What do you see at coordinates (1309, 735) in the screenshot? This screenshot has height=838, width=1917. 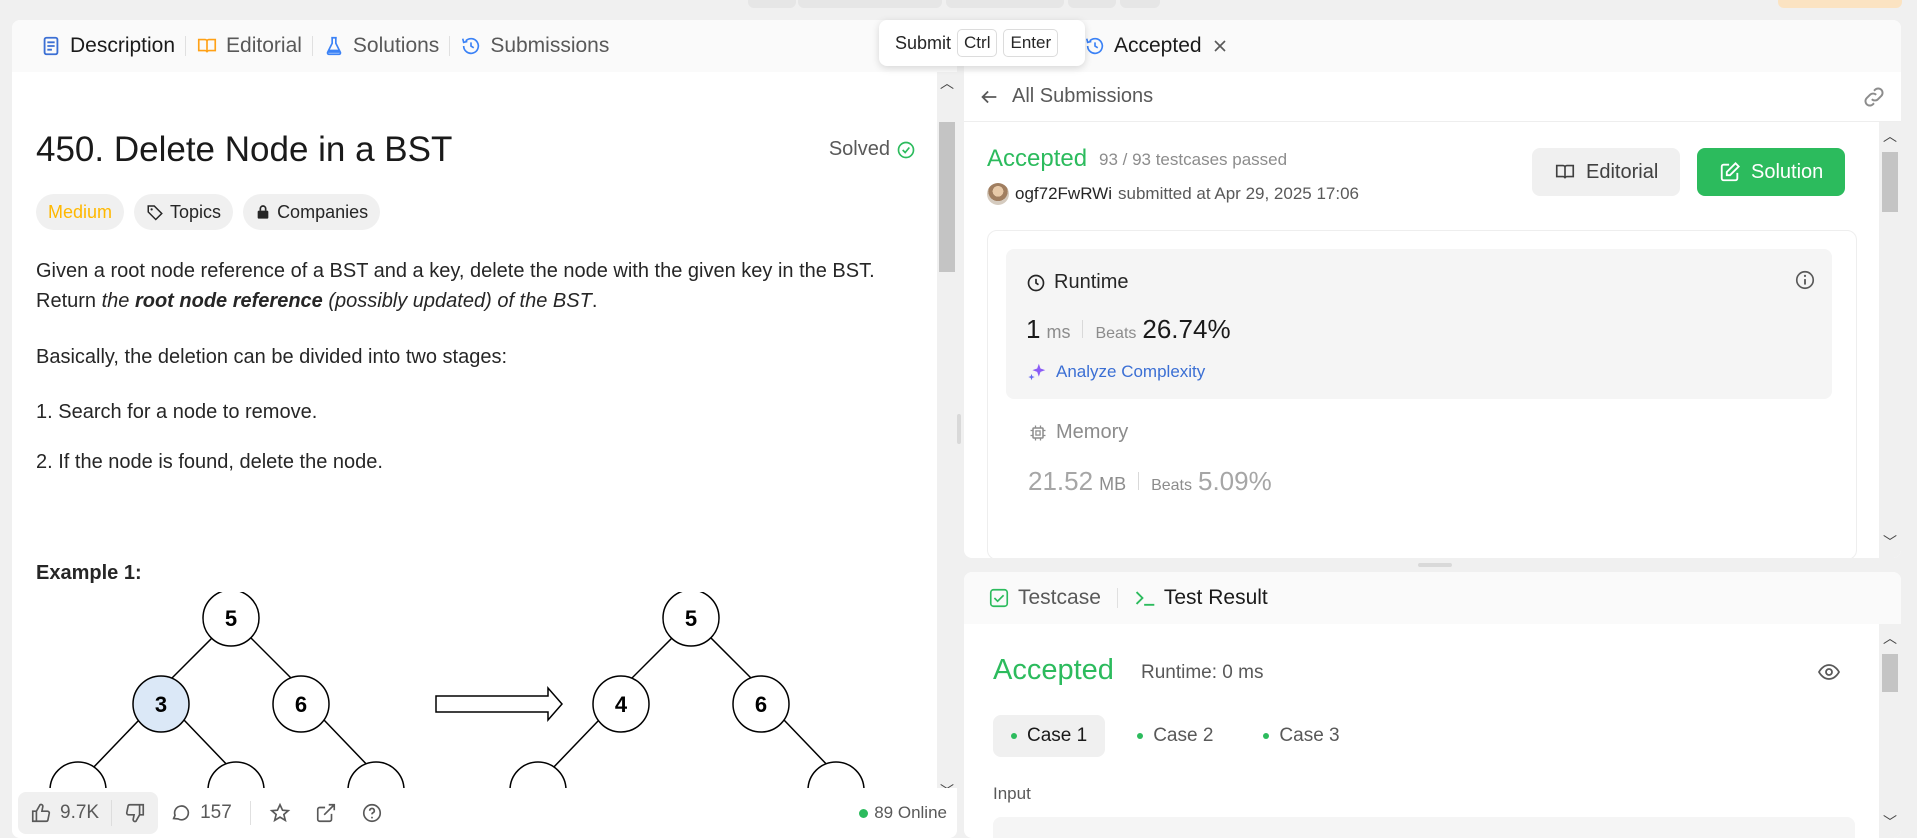 I see `case-label: Case 3` at bounding box center [1309, 735].